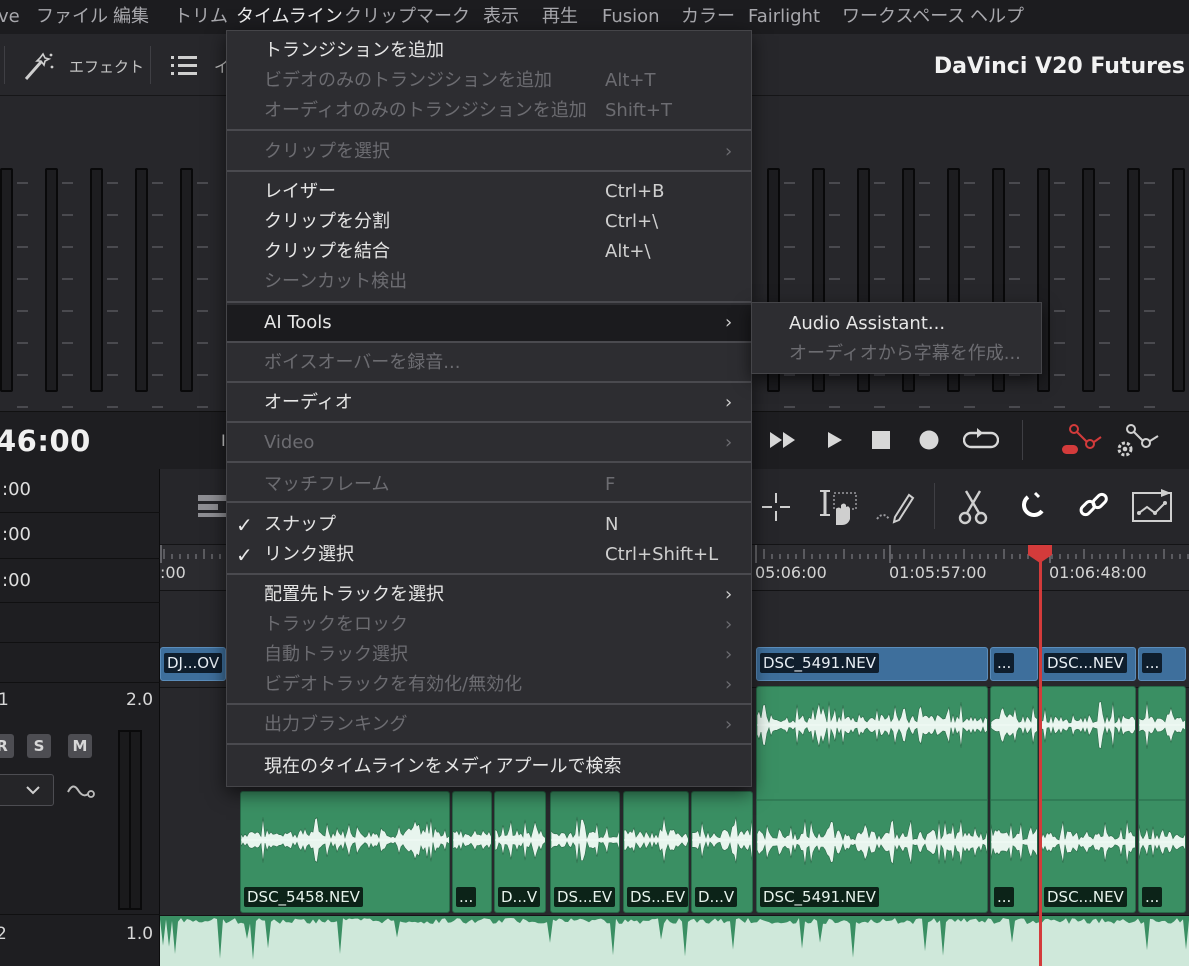  What do you see at coordinates (39, 746) in the screenshot?
I see `solo-button: S` at bounding box center [39, 746].